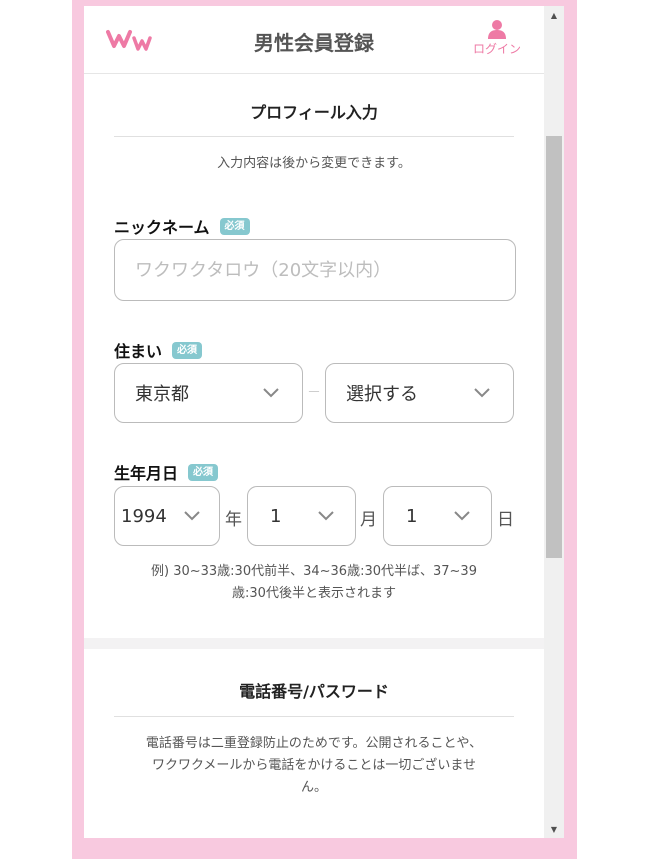  What do you see at coordinates (419, 393) in the screenshot?
I see `city-select: 選択する` at bounding box center [419, 393].